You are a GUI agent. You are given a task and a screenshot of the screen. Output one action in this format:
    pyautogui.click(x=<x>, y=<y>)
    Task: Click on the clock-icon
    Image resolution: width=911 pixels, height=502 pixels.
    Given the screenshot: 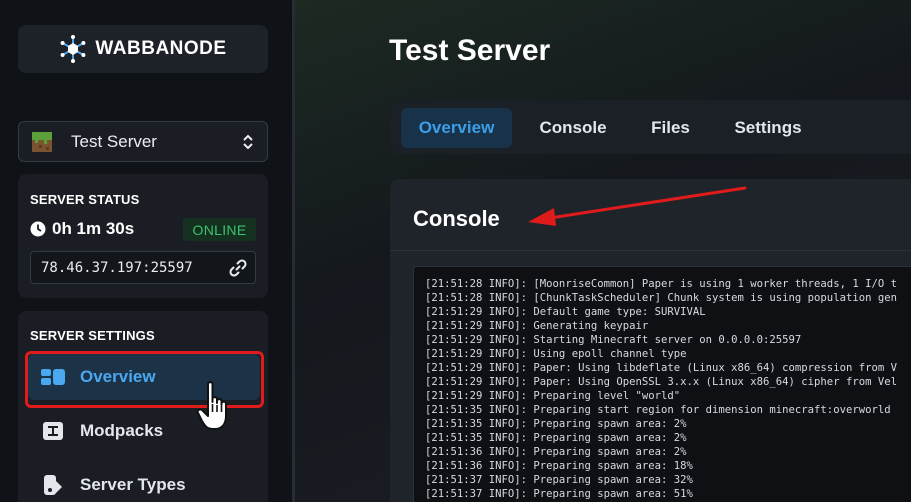 What is the action you would take?
    pyautogui.click(x=38, y=229)
    